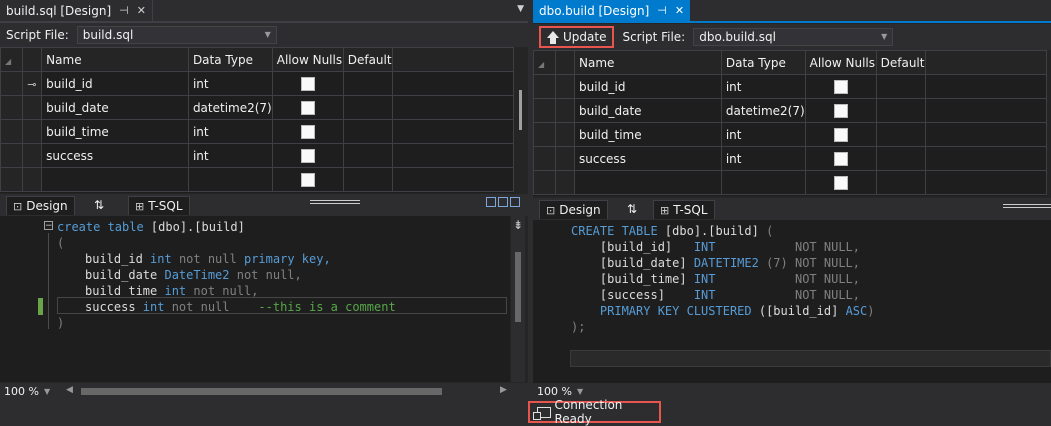 Image resolution: width=1051 pixels, height=426 pixels. I want to click on collapse-icon: −, so click(48, 226).